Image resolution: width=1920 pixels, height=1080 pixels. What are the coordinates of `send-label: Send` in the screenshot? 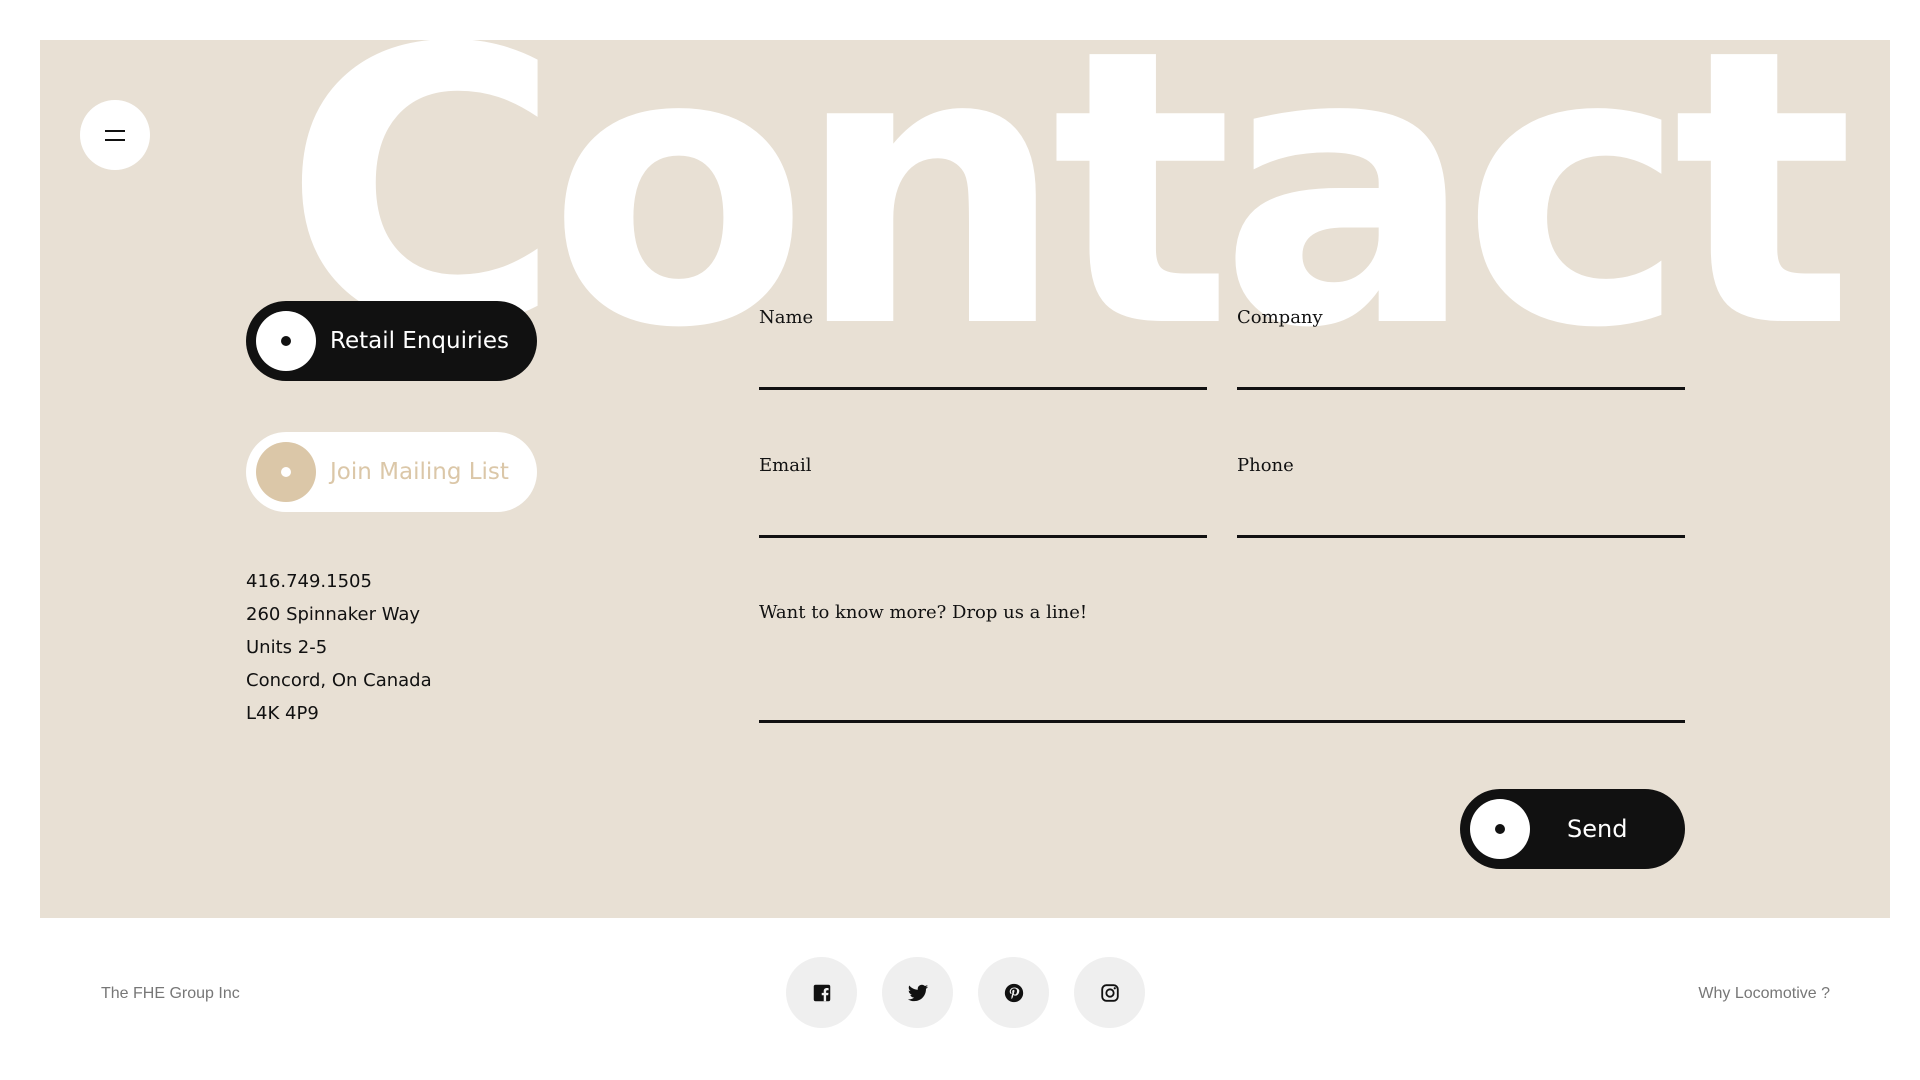 It's located at (1597, 829).